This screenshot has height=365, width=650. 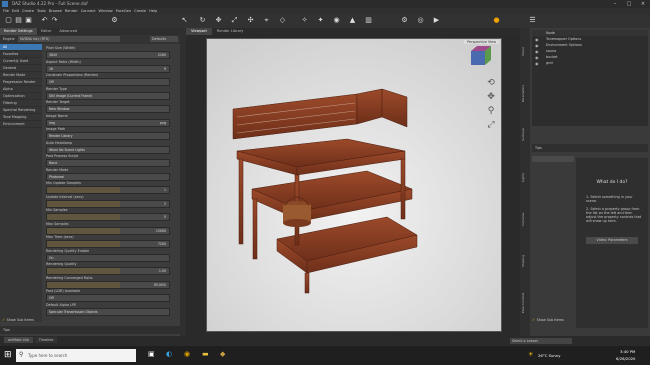 What do you see at coordinates (5, 330) in the screenshot?
I see `tips-tab: Tips` at bounding box center [5, 330].